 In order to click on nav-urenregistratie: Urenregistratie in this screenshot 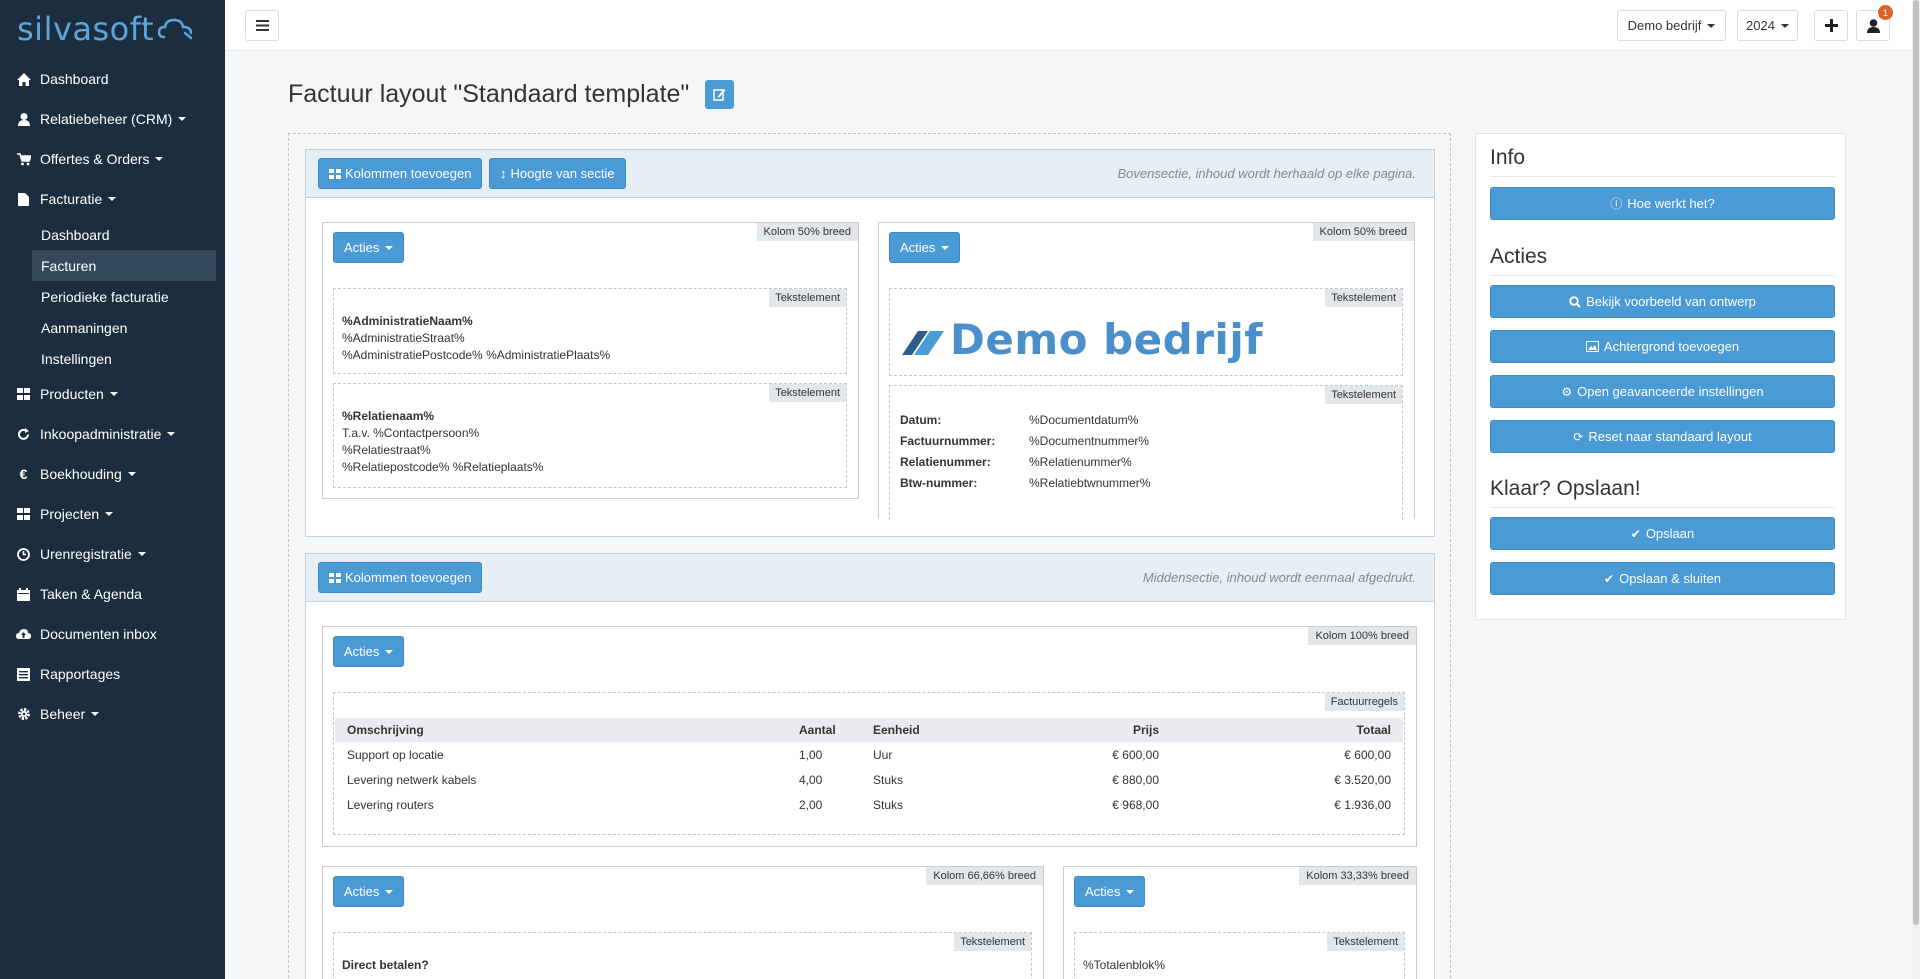, I will do `click(112, 554)`.